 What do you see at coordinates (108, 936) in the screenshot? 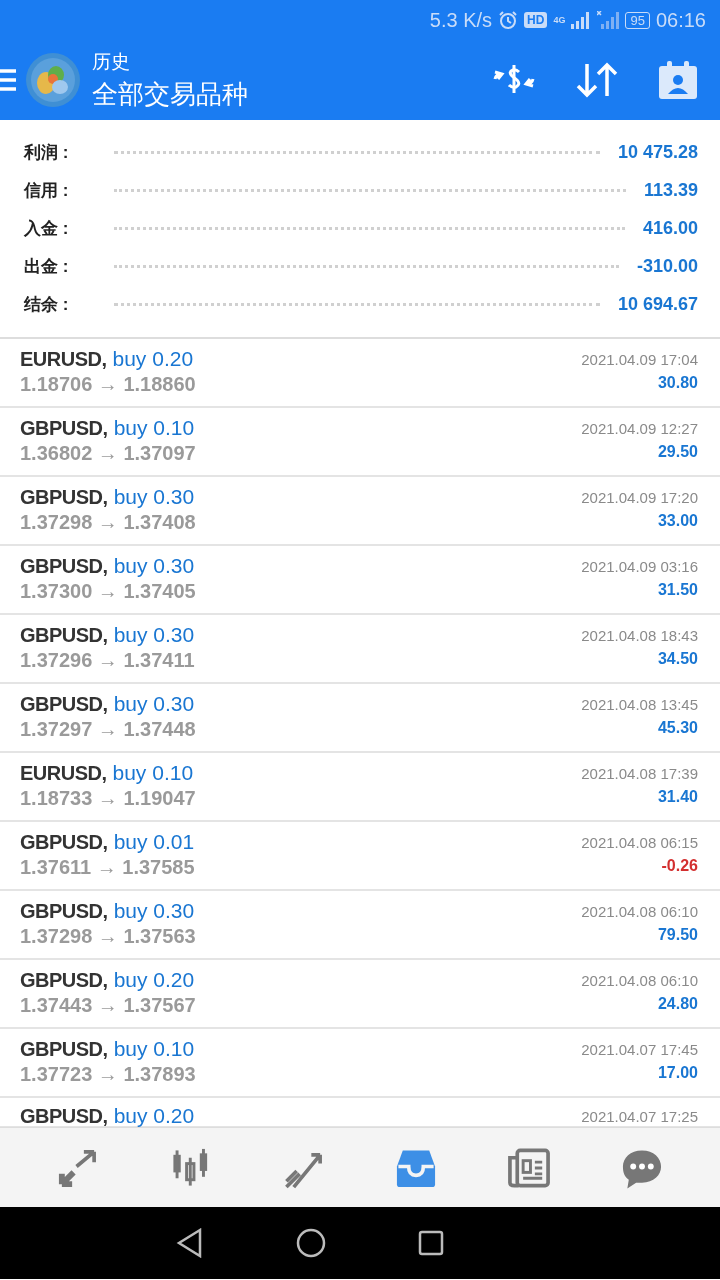
I see `deal-prices: 1.37298 → 1.37563` at bounding box center [108, 936].